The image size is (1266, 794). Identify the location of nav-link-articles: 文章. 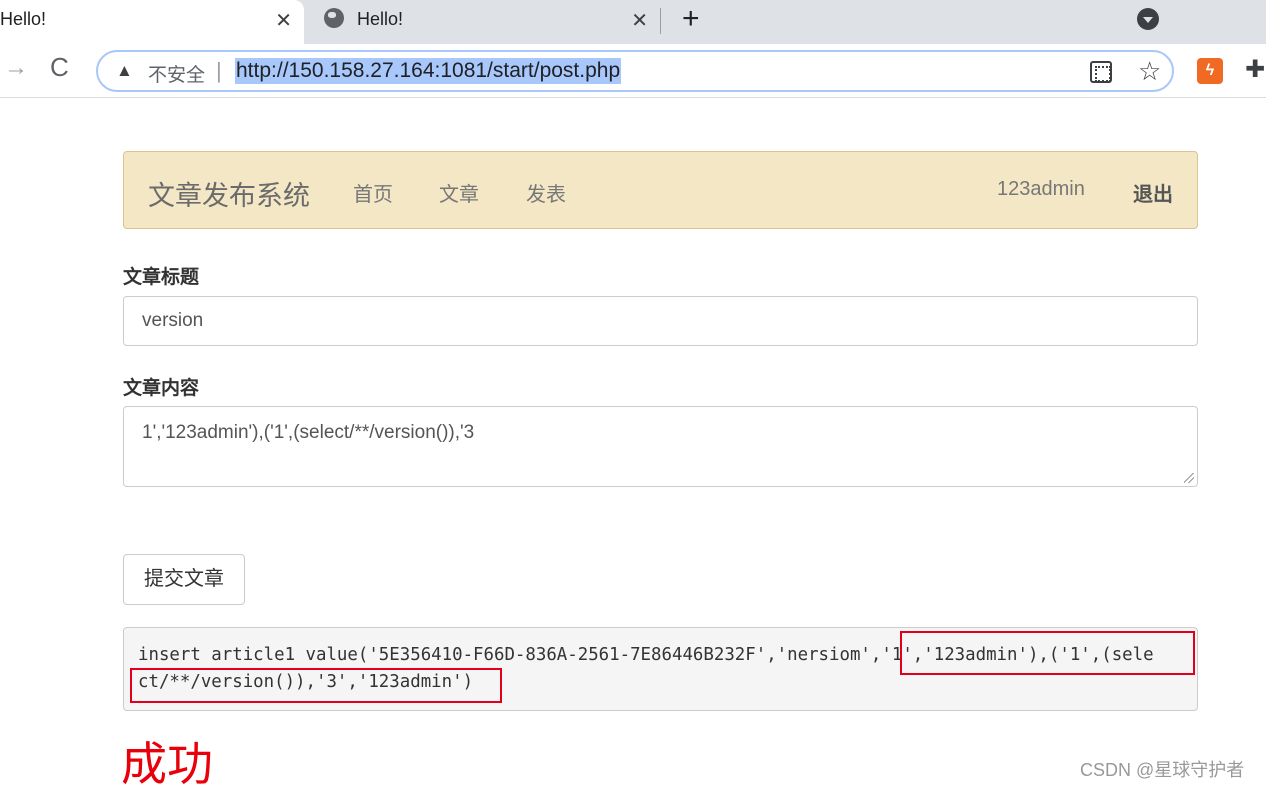
(459, 192).